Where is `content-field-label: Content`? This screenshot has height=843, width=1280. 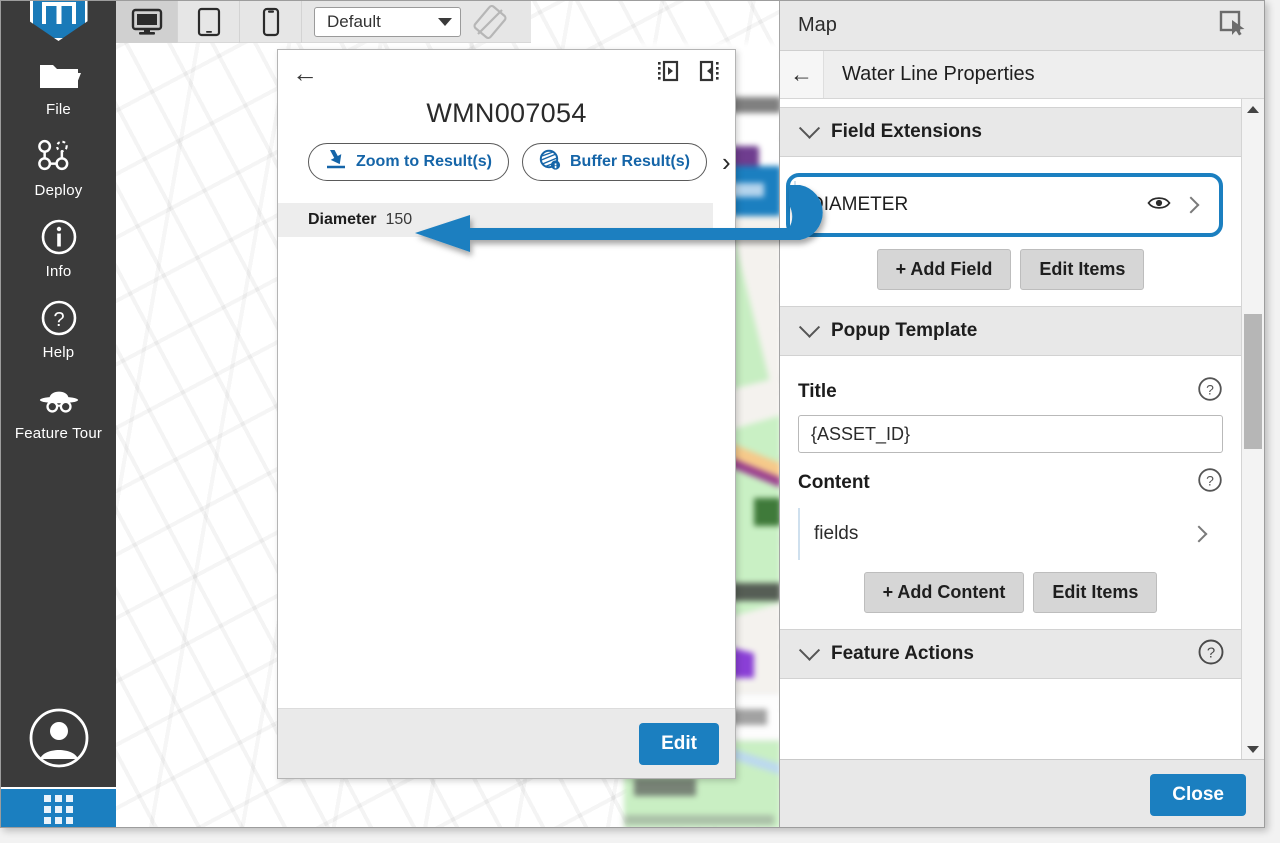
content-field-label: Content is located at coordinates (834, 482).